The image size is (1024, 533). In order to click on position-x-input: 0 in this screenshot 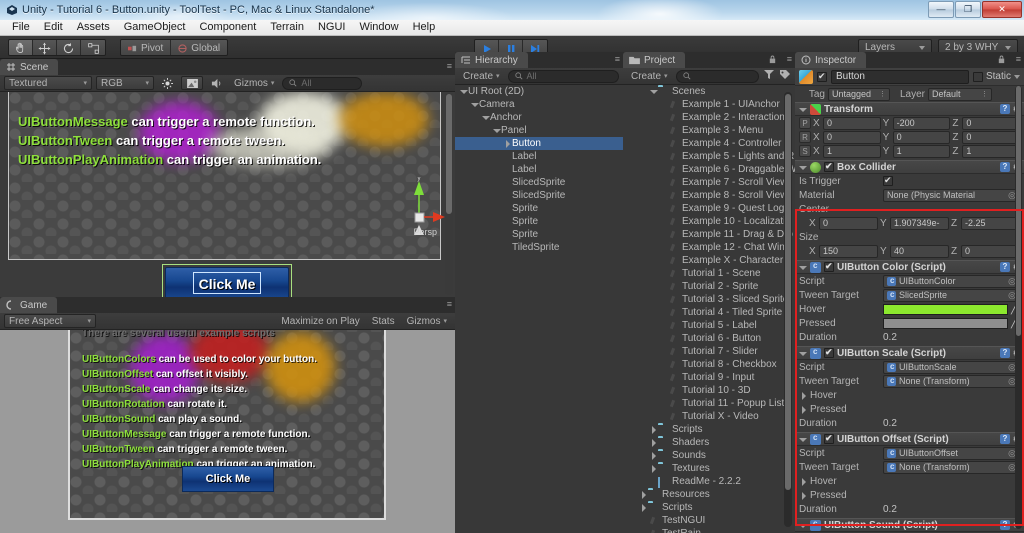, I will do `click(852, 123)`.